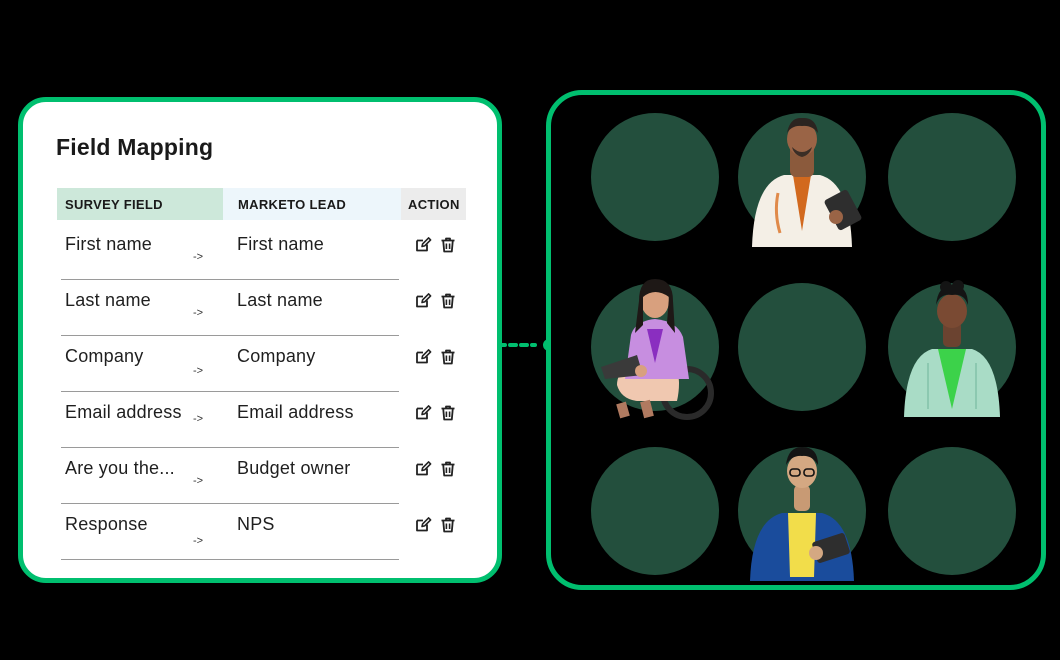 The image size is (1060, 660). Describe the element at coordinates (433, 204) in the screenshot. I see `column-header-action: ACTION` at that location.